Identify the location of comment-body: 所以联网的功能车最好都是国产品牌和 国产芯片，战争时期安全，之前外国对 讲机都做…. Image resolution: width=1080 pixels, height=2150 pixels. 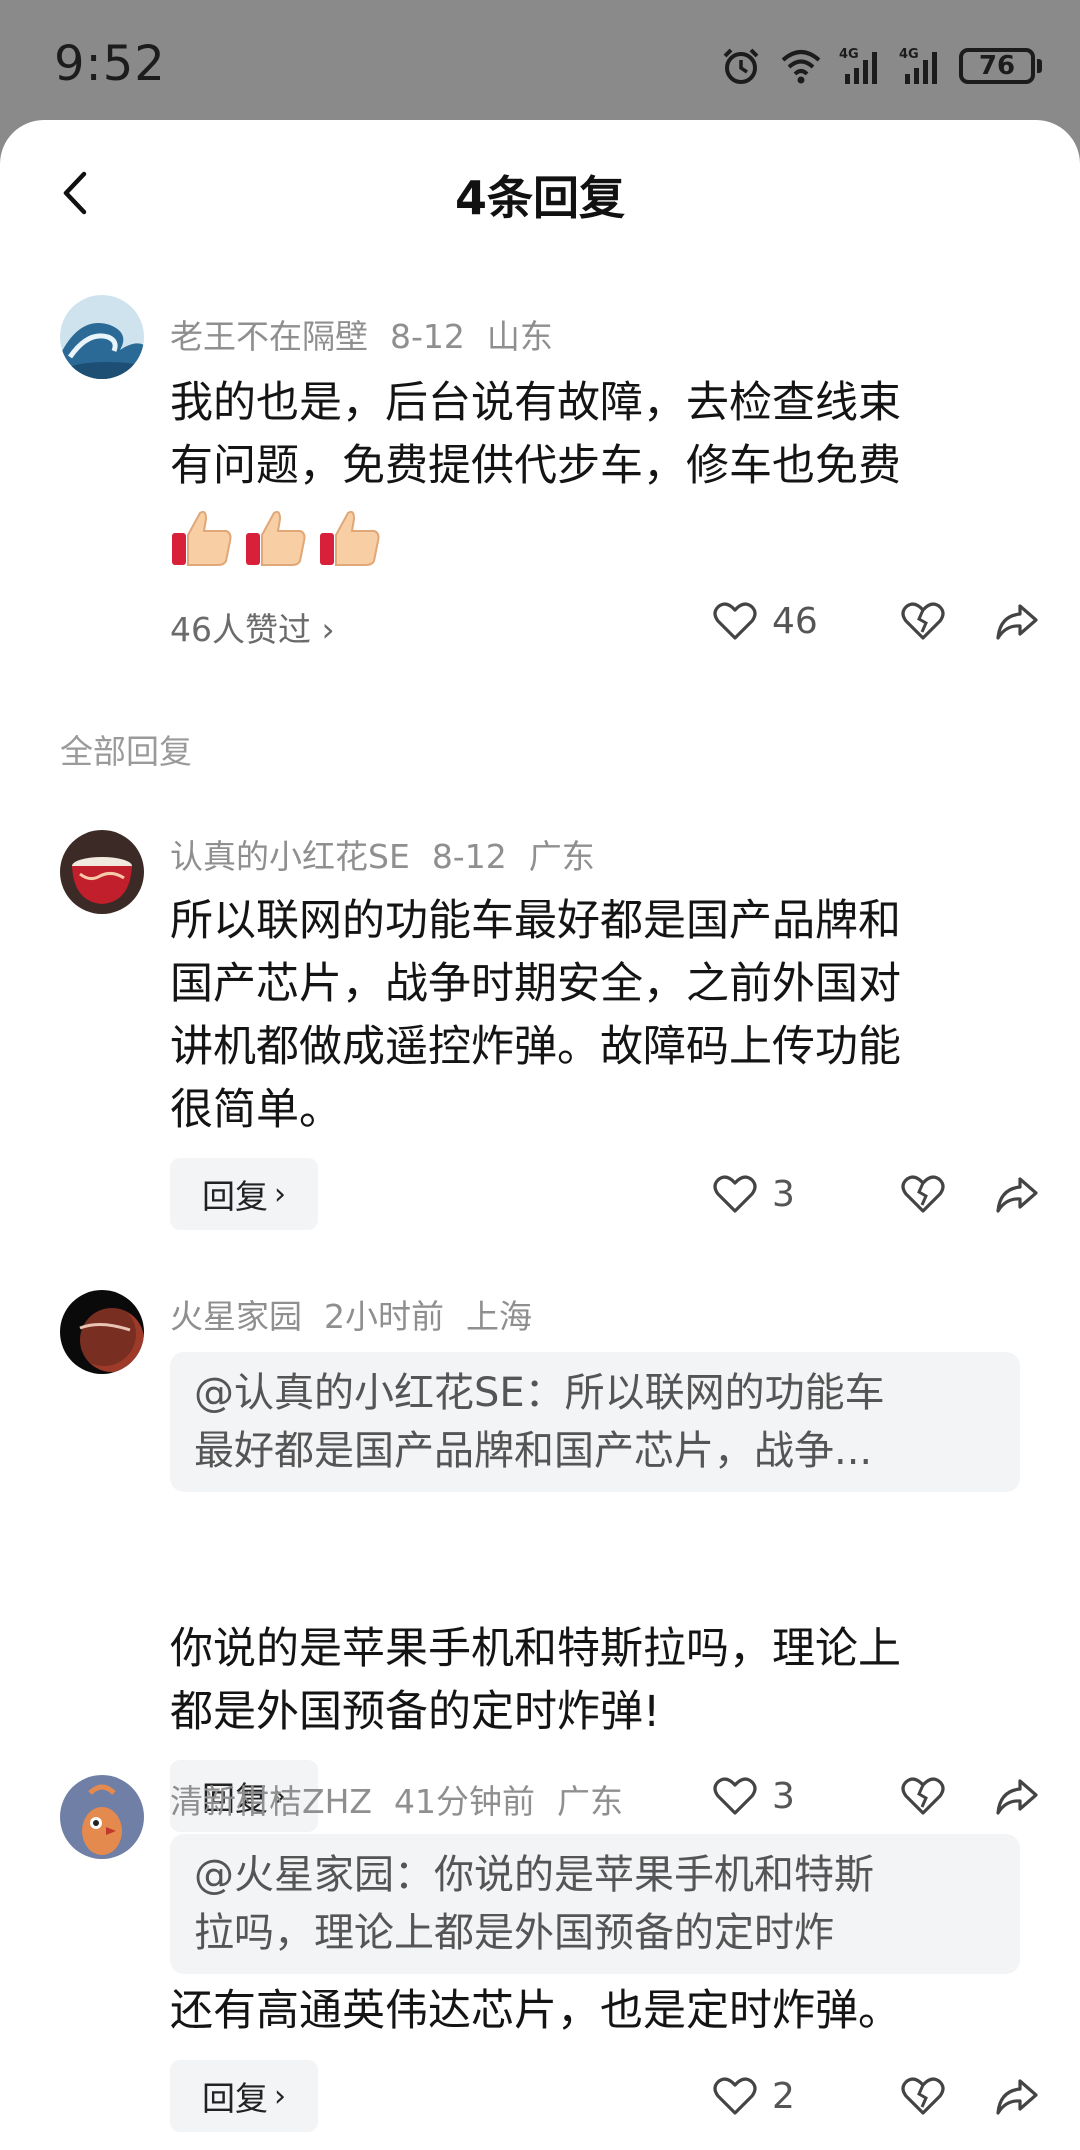
(585, 1016).